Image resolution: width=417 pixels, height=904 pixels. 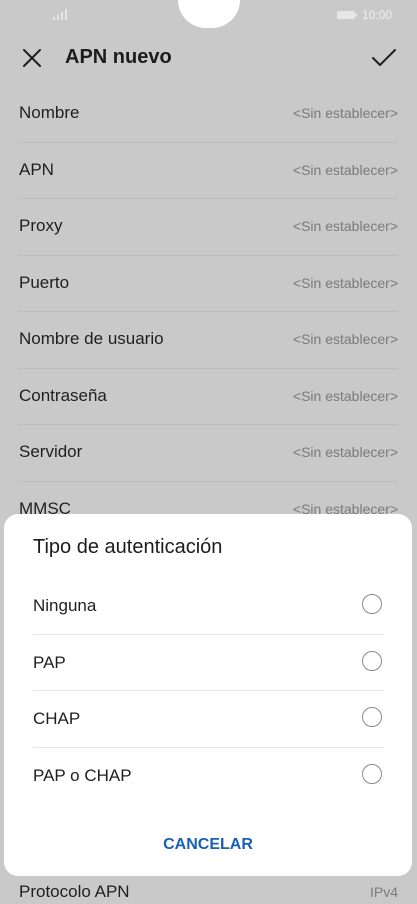 I want to click on setting-row-servidor: Servidor <Sin establecer>, so click(x=208, y=453).